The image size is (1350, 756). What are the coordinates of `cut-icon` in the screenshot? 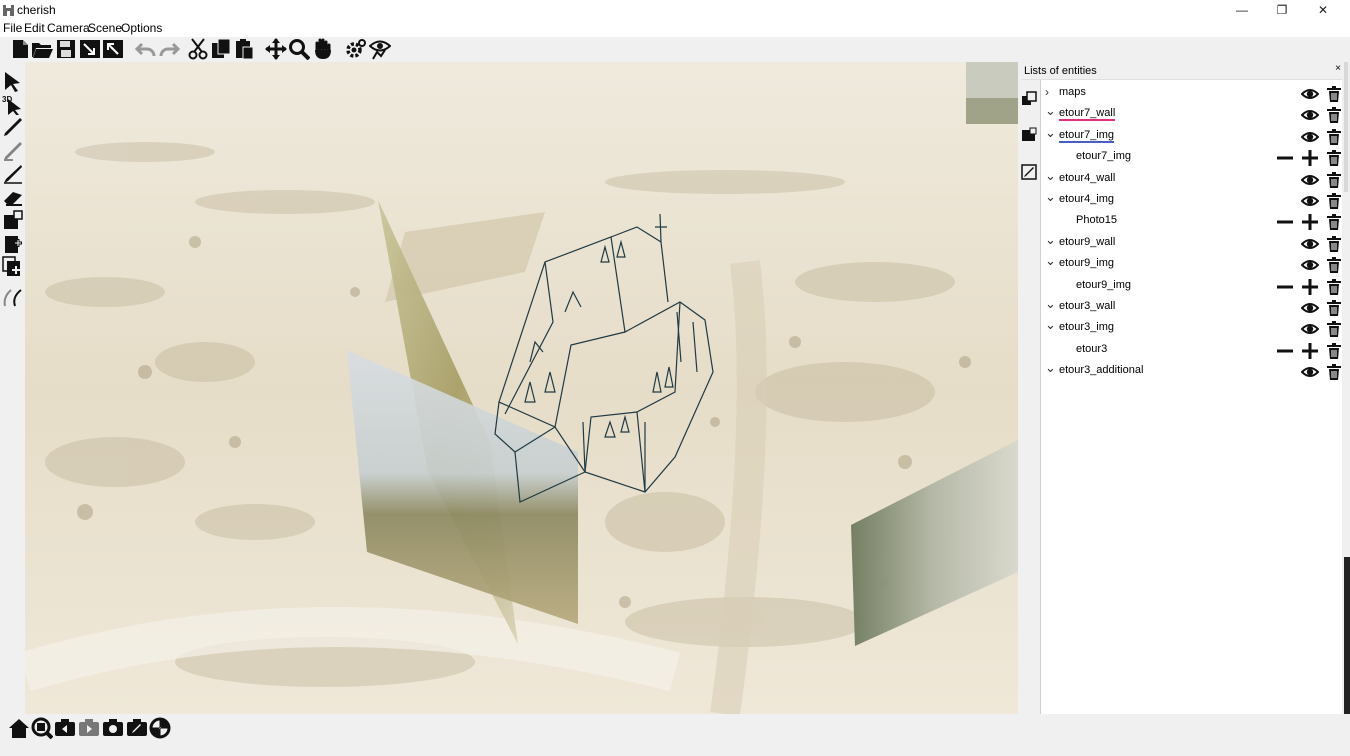 It's located at (198, 49).